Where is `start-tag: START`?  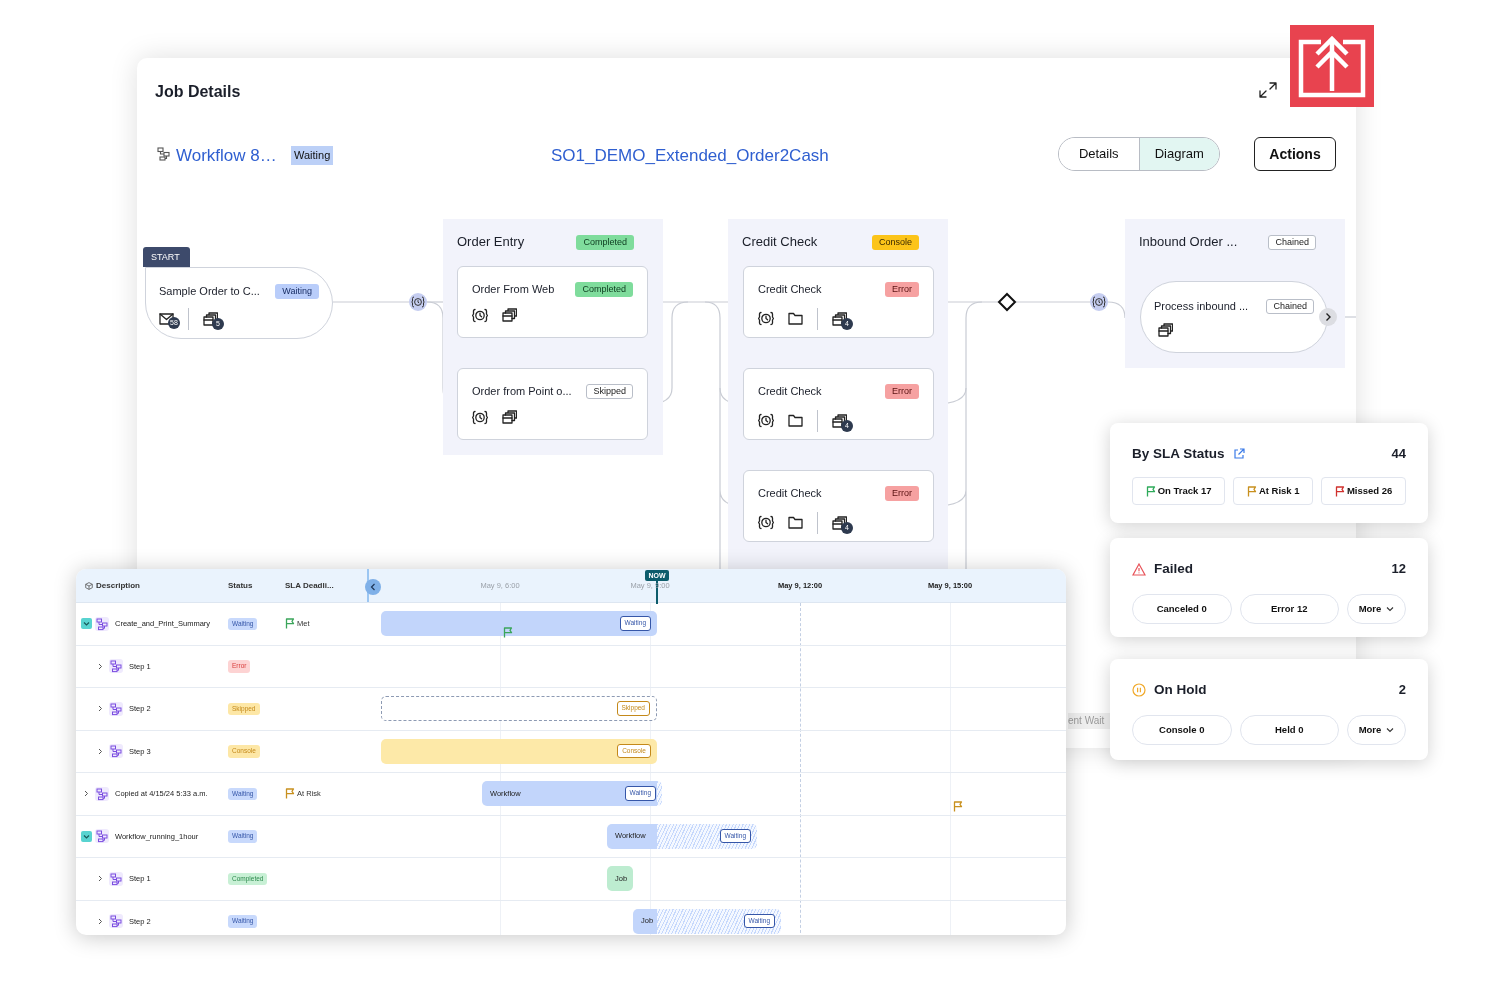
start-tag: START is located at coordinates (166, 257).